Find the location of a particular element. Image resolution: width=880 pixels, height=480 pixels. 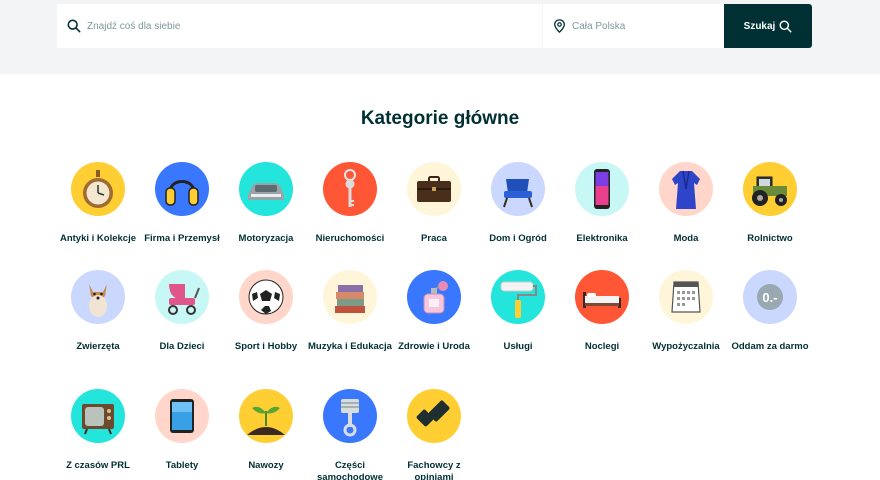

search-icon is located at coordinates (74, 26).